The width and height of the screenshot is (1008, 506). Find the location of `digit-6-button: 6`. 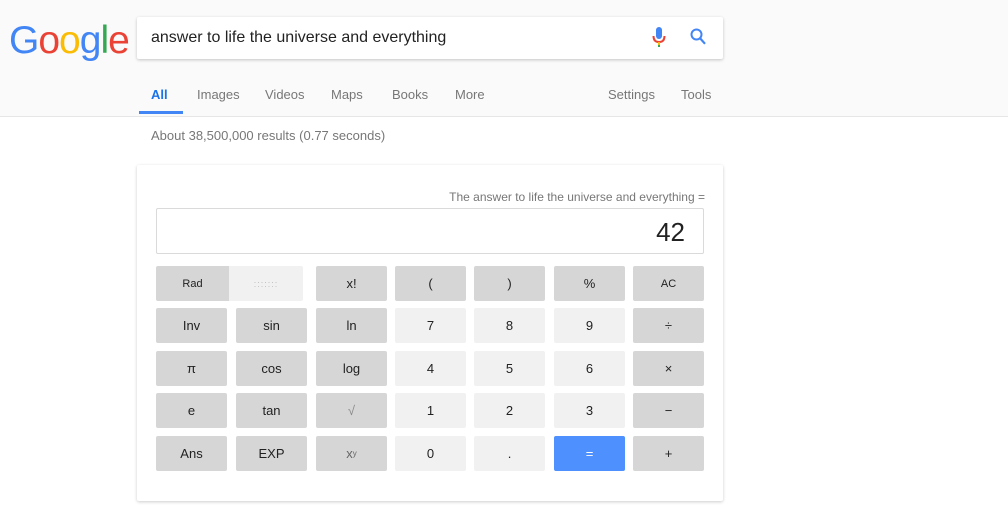

digit-6-button: 6 is located at coordinates (589, 368).